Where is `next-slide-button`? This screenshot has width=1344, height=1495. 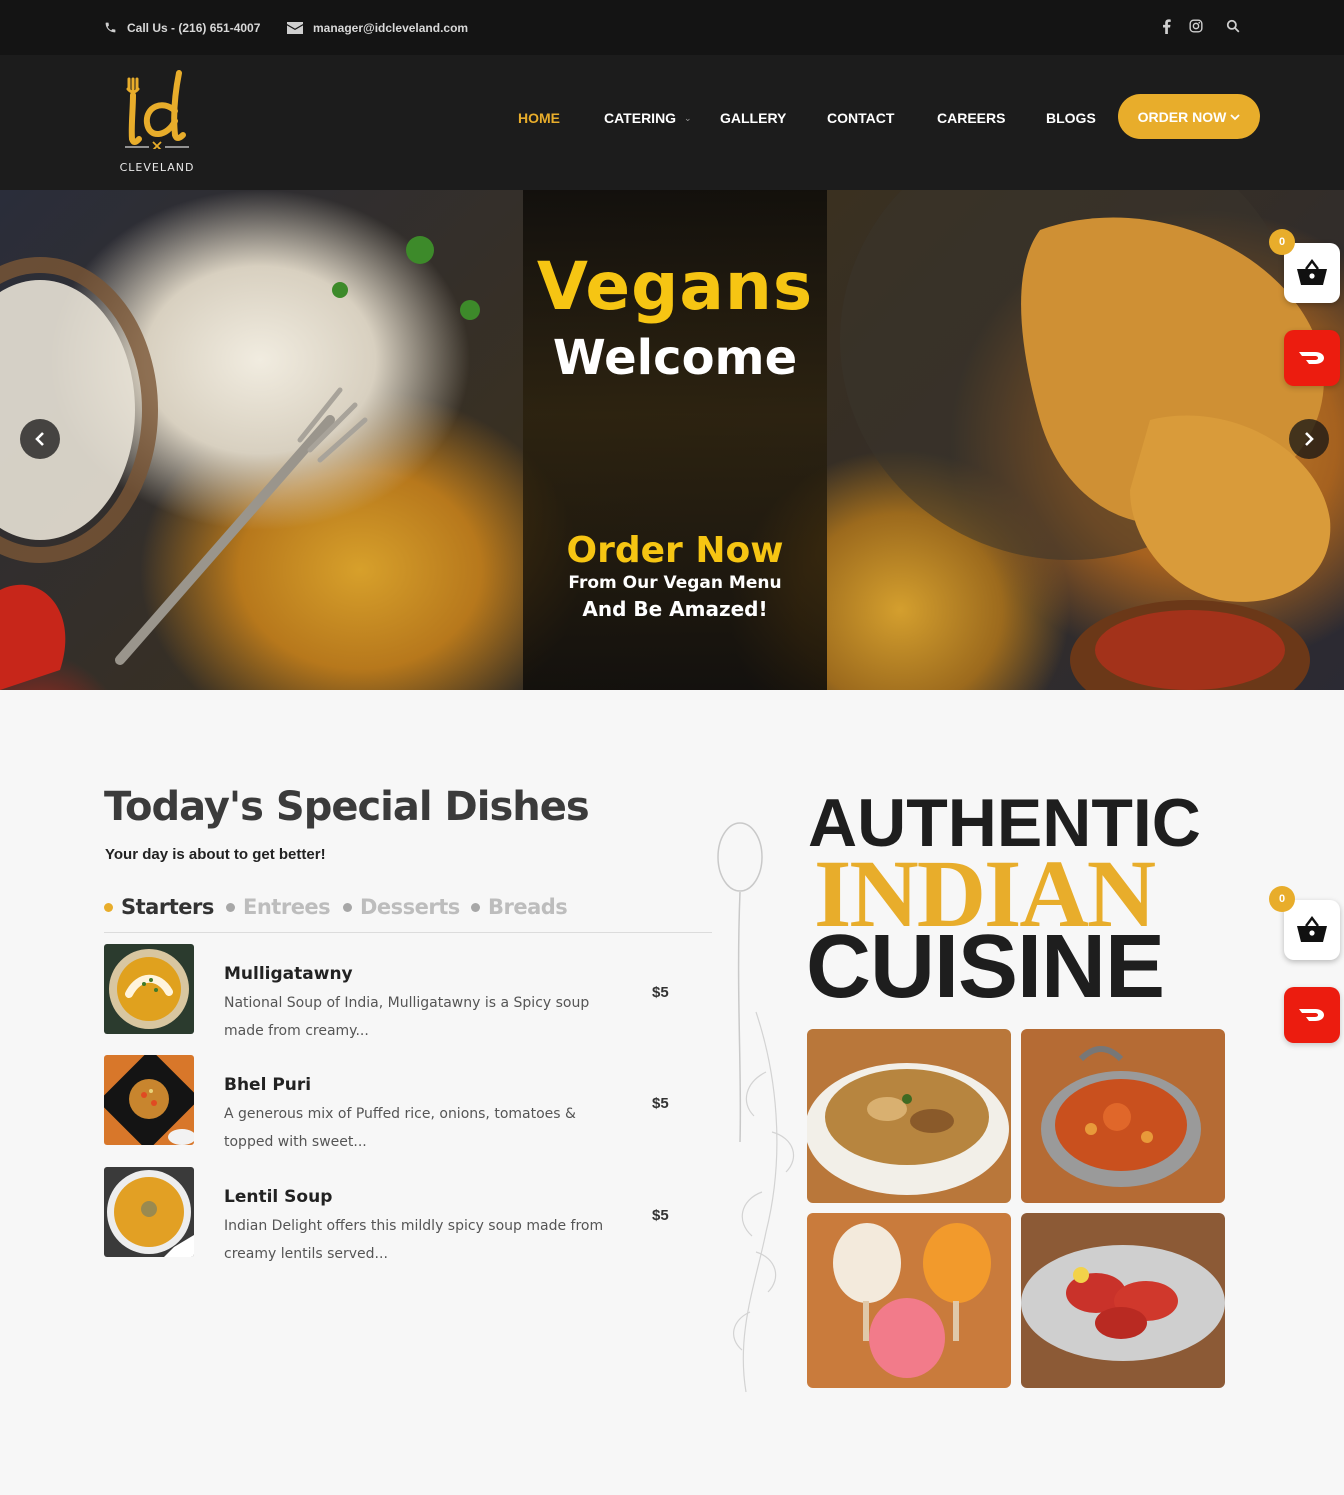
next-slide-button is located at coordinates (1309, 439).